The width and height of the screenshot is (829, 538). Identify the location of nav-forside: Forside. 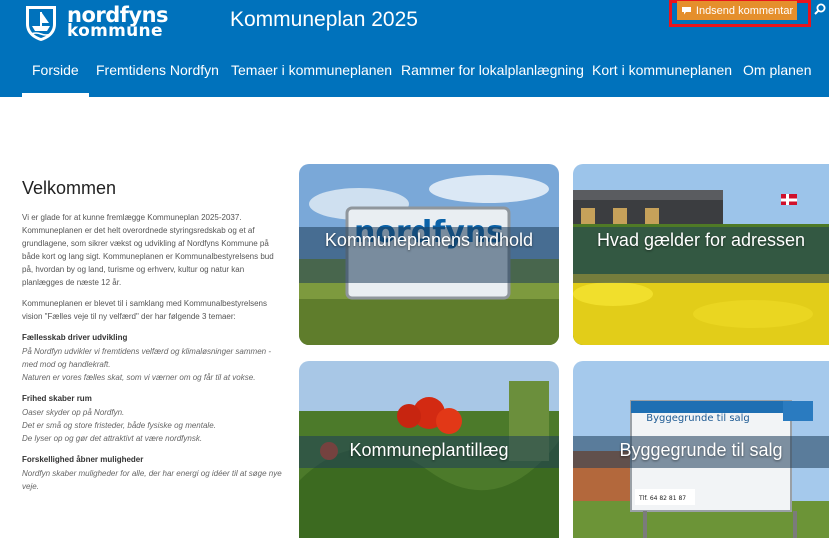
(55, 77).